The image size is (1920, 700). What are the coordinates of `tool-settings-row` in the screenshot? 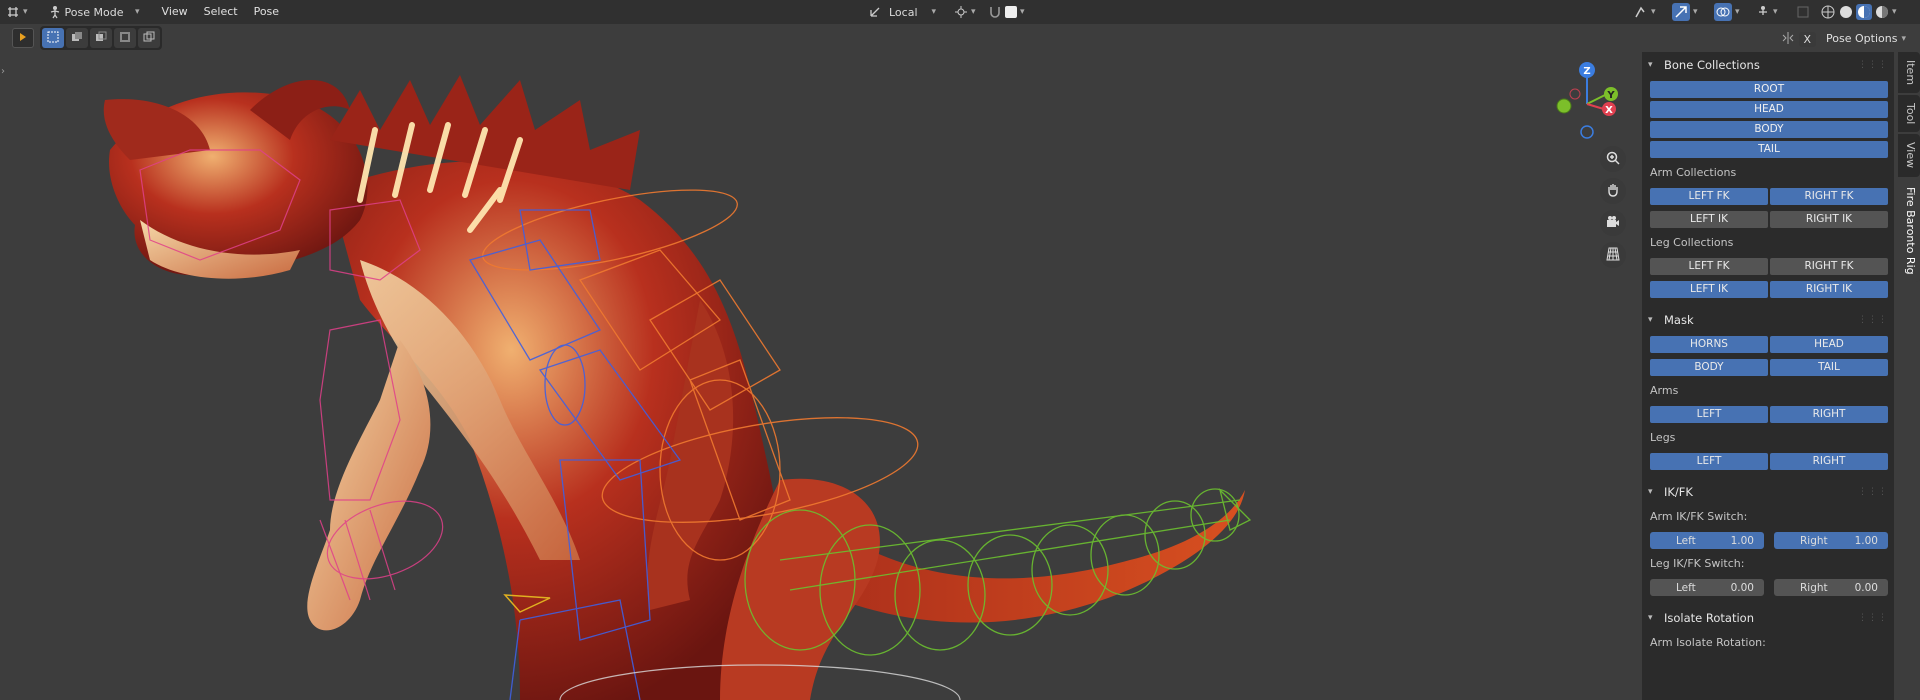 It's located at (81, 38).